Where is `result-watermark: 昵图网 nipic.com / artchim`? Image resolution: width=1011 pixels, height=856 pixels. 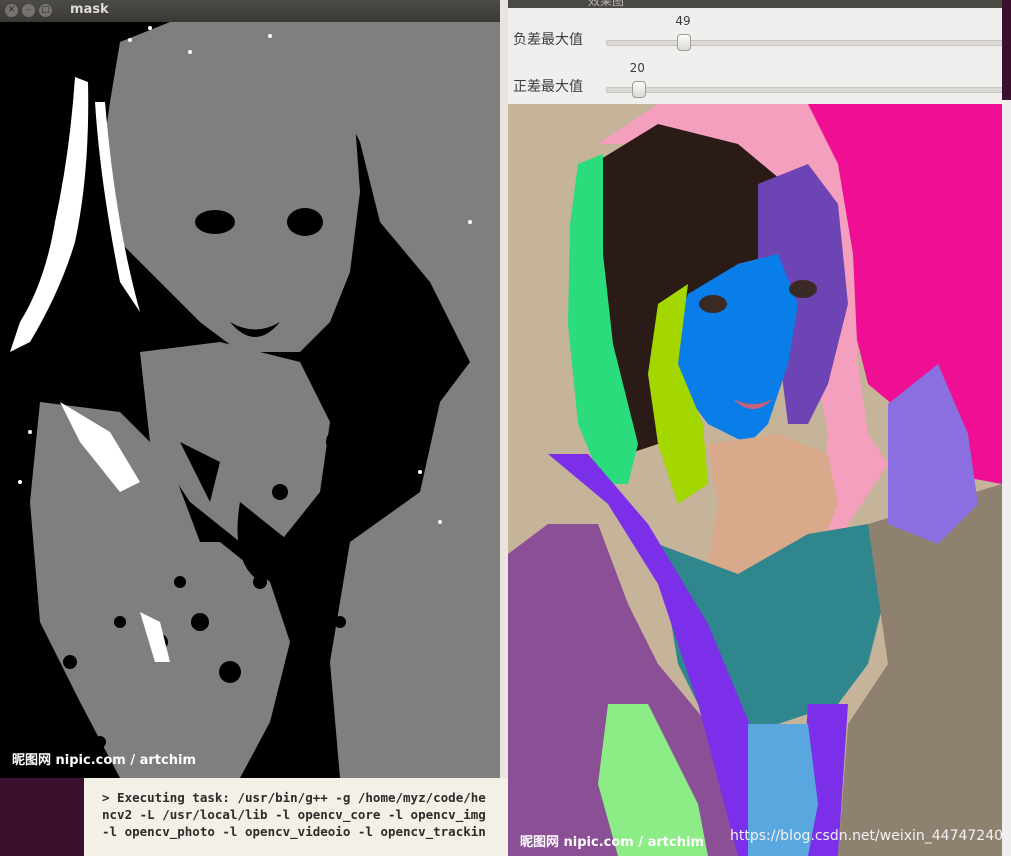 result-watermark: 昵图网 nipic.com / artchim is located at coordinates (612, 842).